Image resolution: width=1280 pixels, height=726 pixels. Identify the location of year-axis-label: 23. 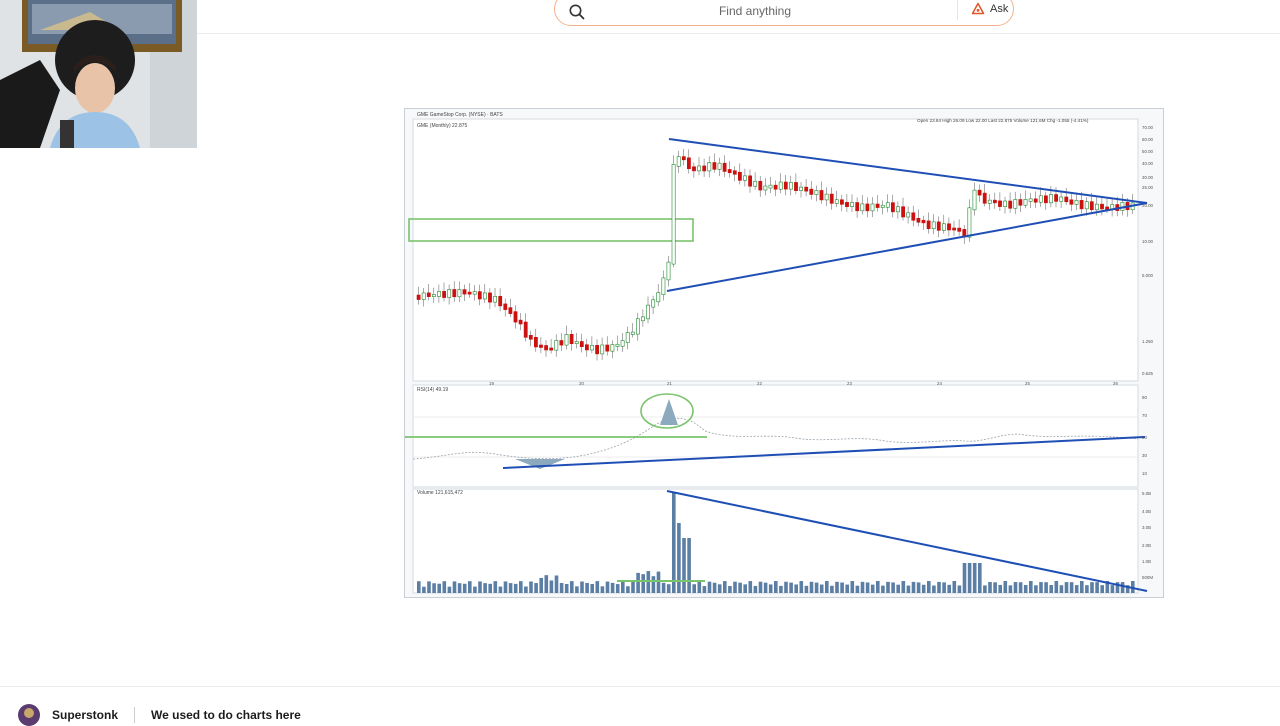
(849, 383).